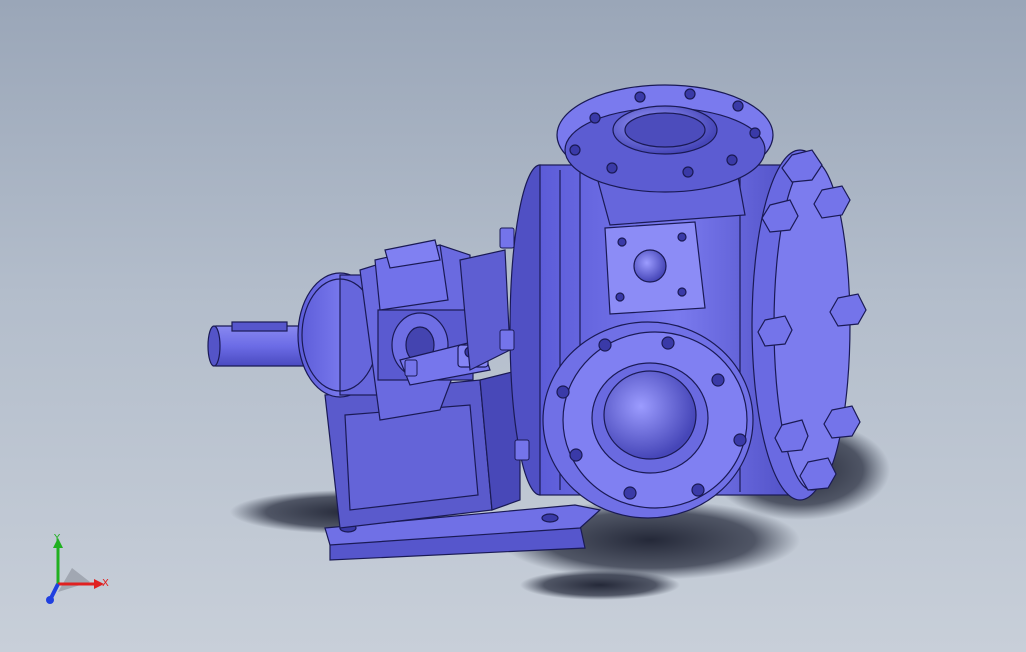 This screenshot has width=1026, height=652. I want to click on gland-assembly, so click(442, 312).